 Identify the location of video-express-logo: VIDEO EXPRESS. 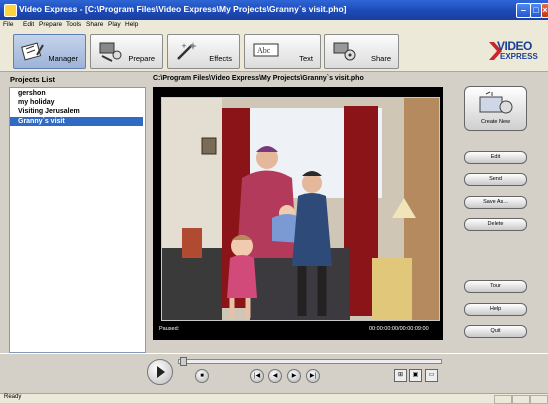
(518, 51).